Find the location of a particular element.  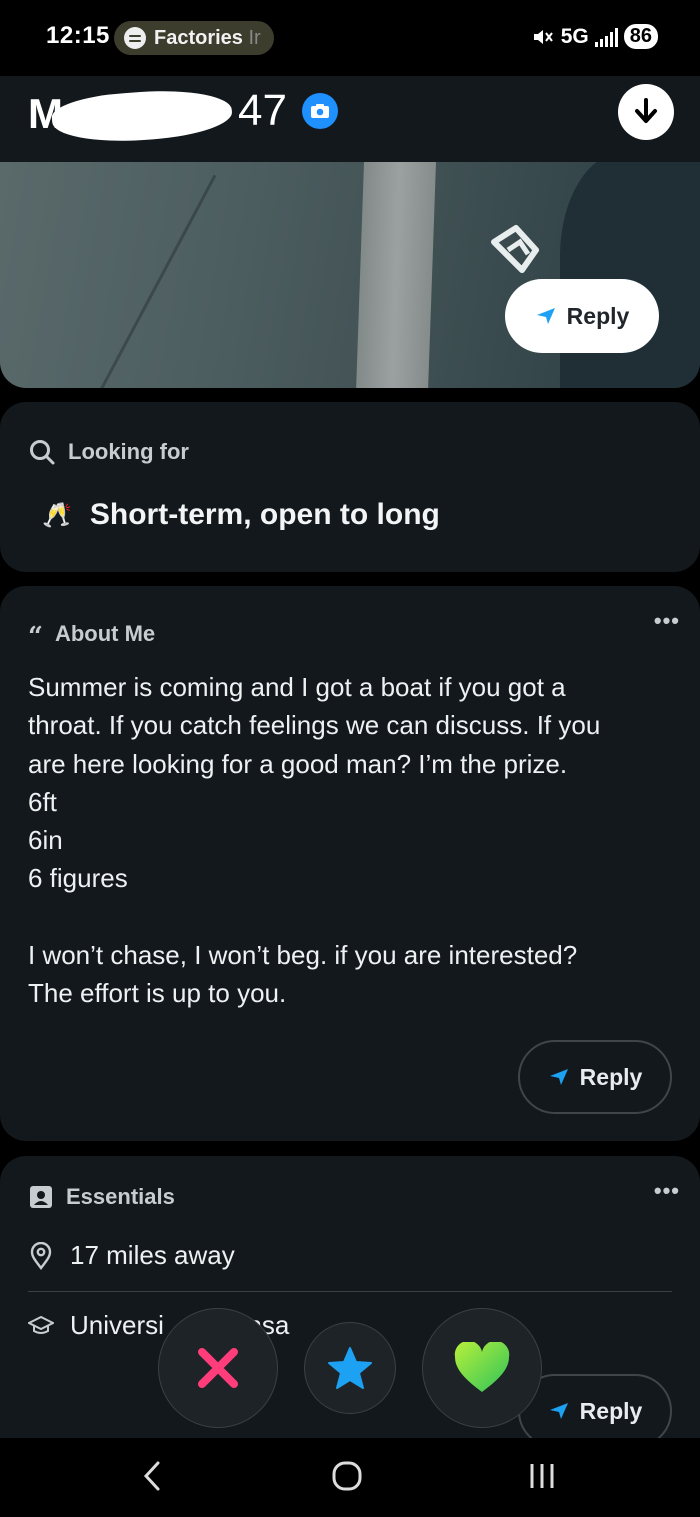

battery-level: 86 is located at coordinates (640, 36).